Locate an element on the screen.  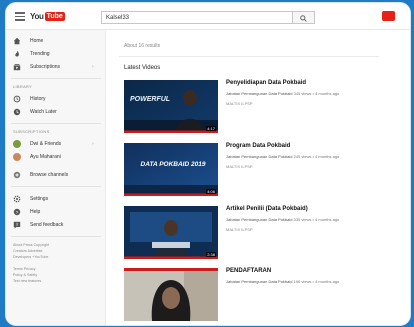
video-duration: 2:38 is located at coordinates (211, 254).